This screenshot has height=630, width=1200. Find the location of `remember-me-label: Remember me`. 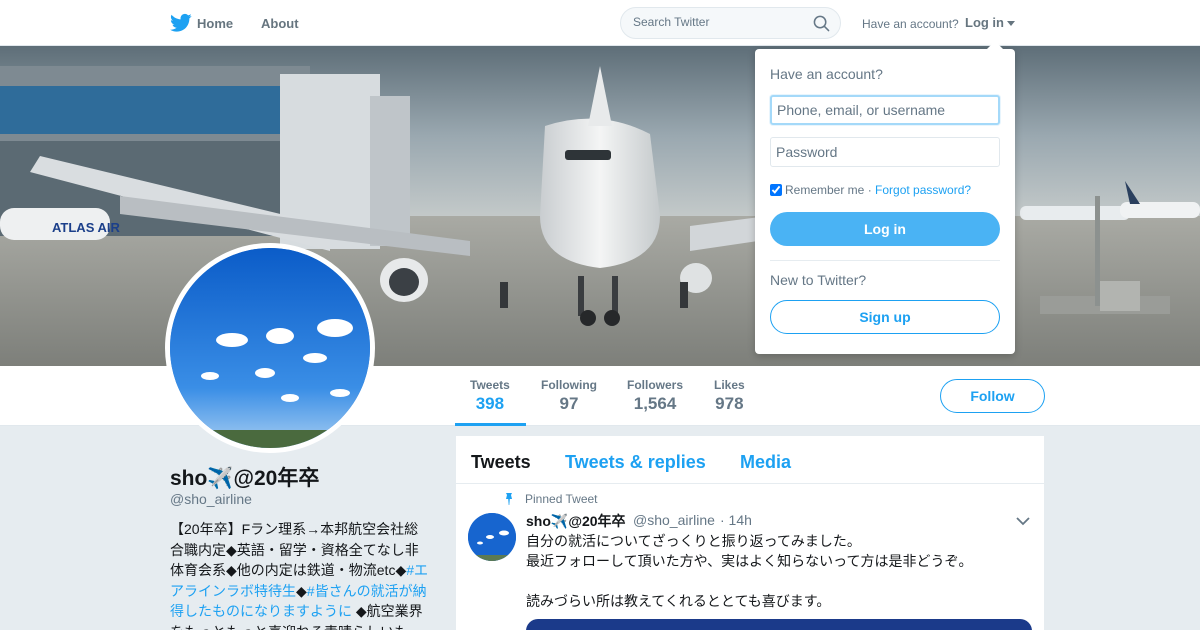

remember-me-label: Remember me is located at coordinates (824, 190).